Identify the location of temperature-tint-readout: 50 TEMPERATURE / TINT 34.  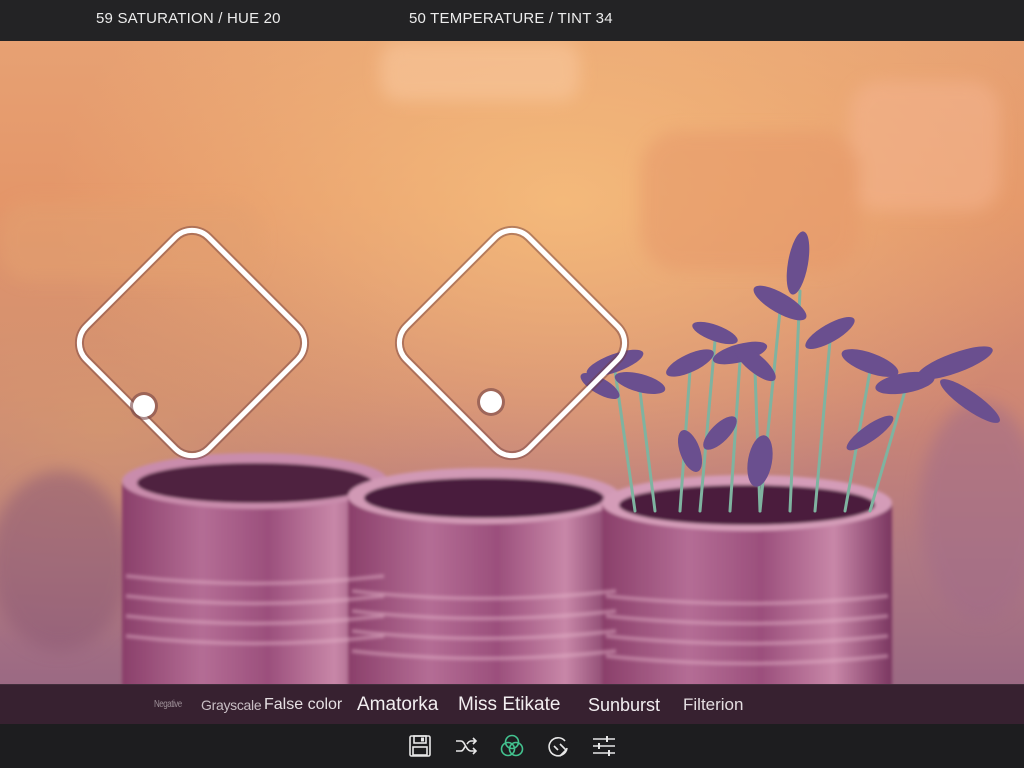
(511, 18).